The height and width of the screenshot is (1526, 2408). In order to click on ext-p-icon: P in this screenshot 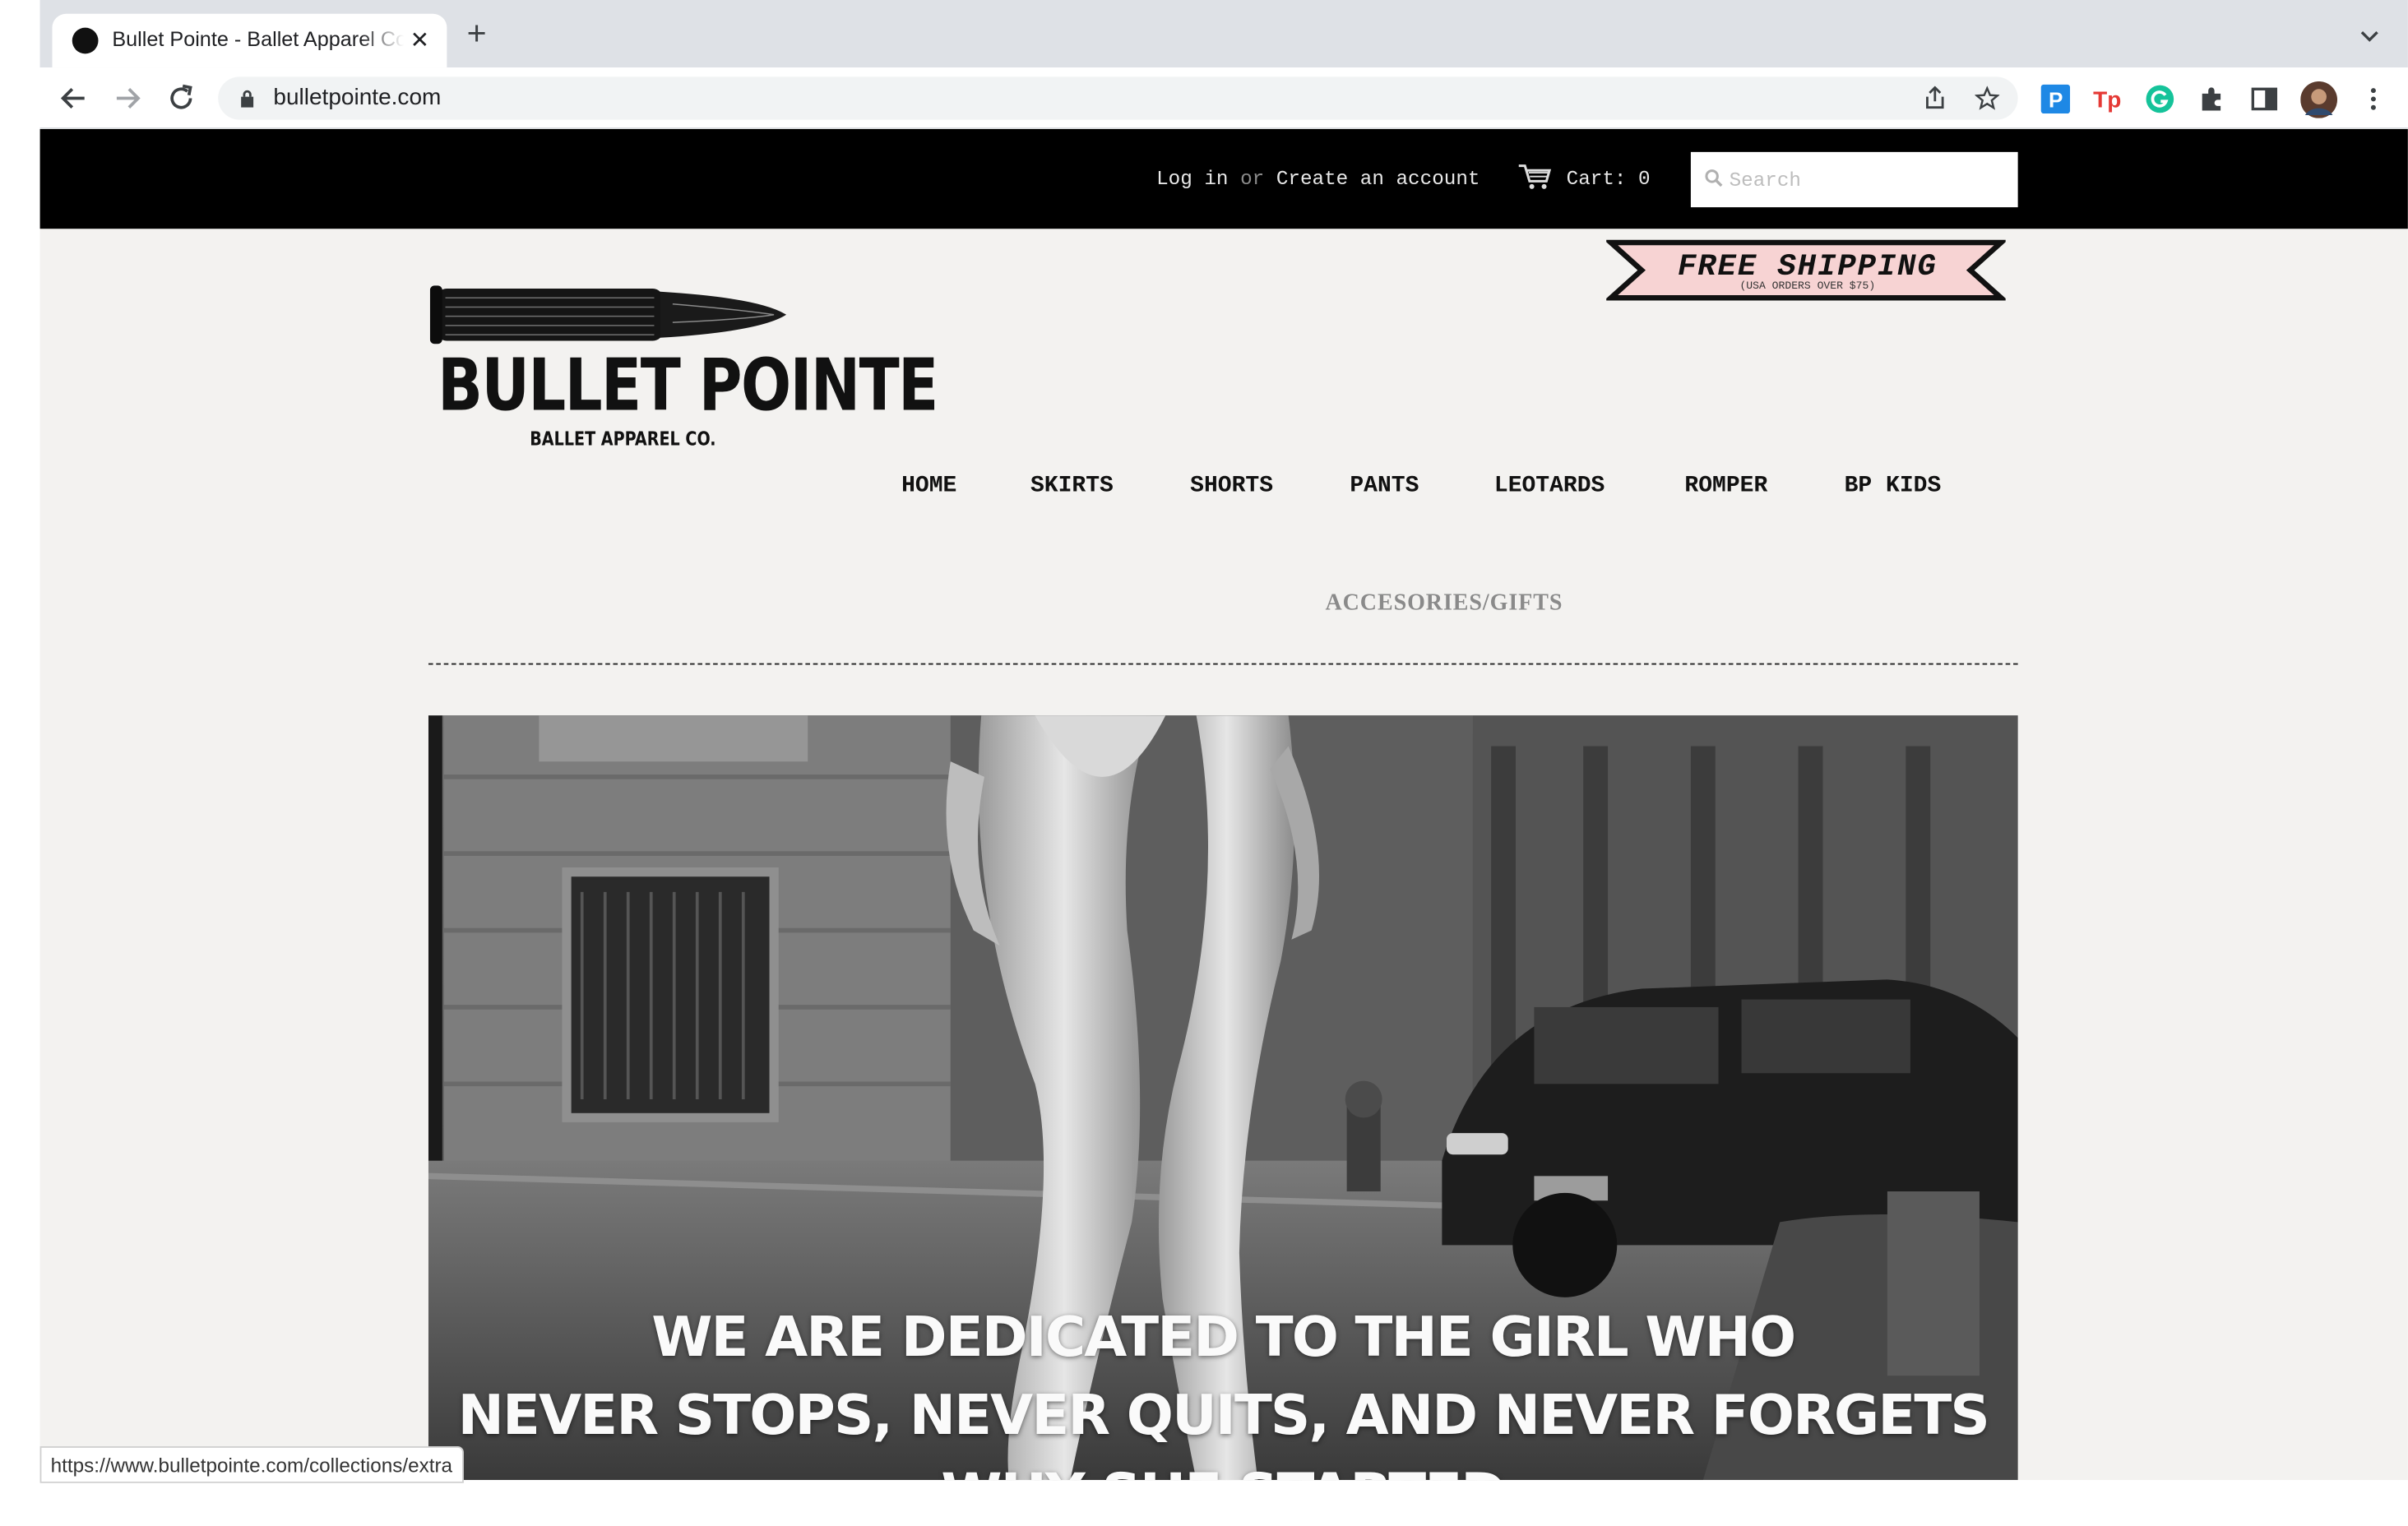, I will do `click(2055, 99)`.